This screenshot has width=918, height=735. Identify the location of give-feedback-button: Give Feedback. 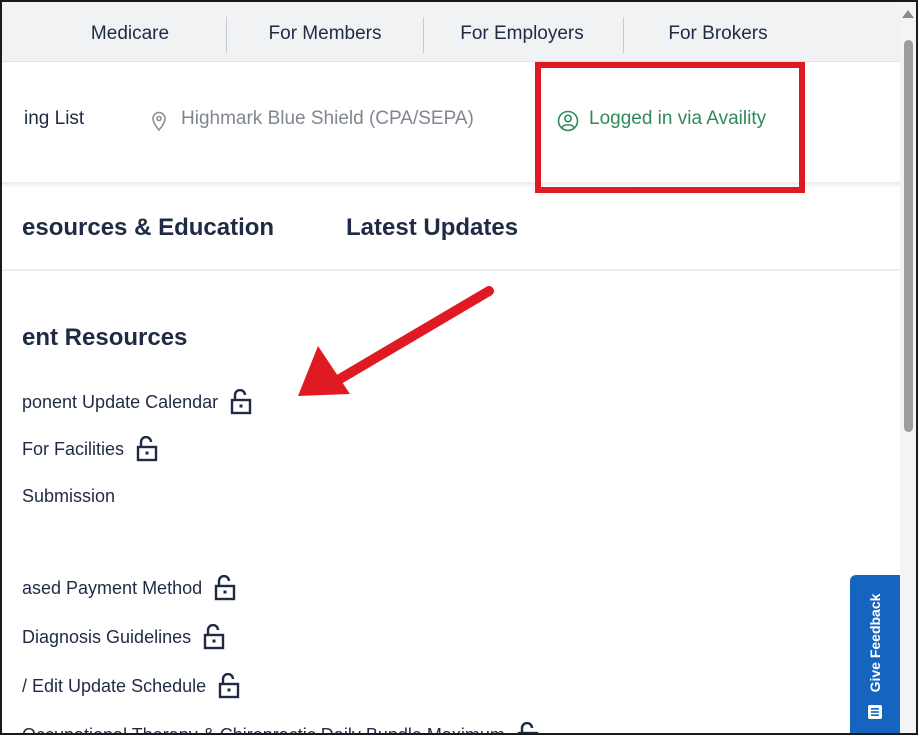
(875, 654).